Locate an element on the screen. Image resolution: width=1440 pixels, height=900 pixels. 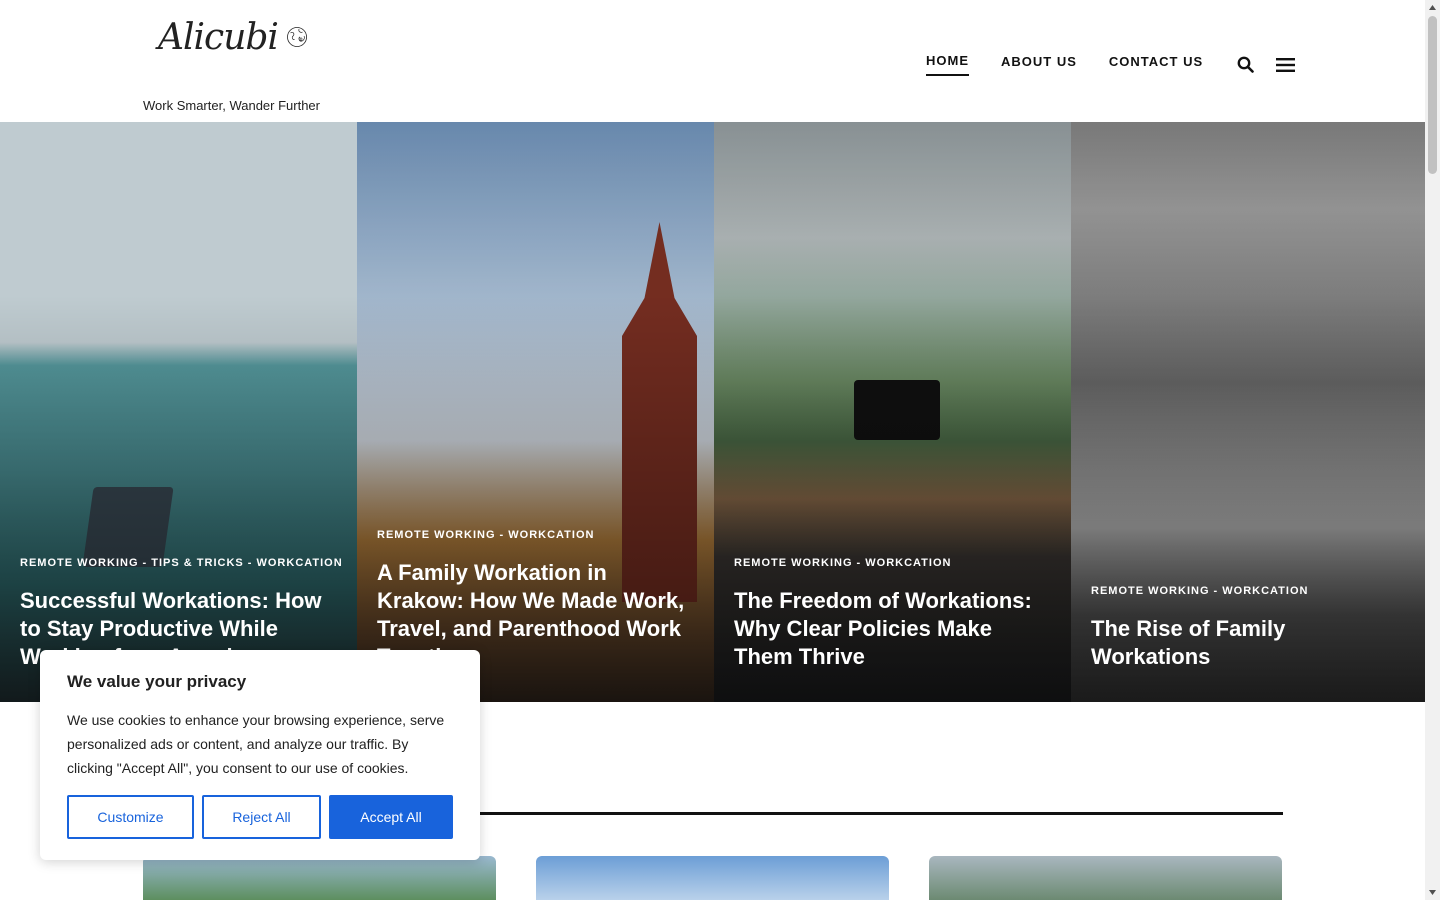
nav-about-us: ABOUT US is located at coordinates (1039, 64).